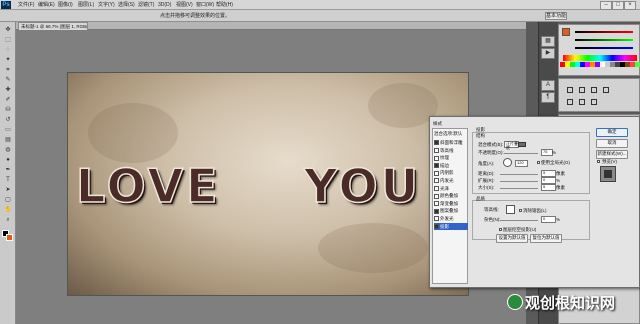 This screenshot has height=324, width=640. What do you see at coordinates (519, 181) in the screenshot?
I see `spread-slider` at bounding box center [519, 181].